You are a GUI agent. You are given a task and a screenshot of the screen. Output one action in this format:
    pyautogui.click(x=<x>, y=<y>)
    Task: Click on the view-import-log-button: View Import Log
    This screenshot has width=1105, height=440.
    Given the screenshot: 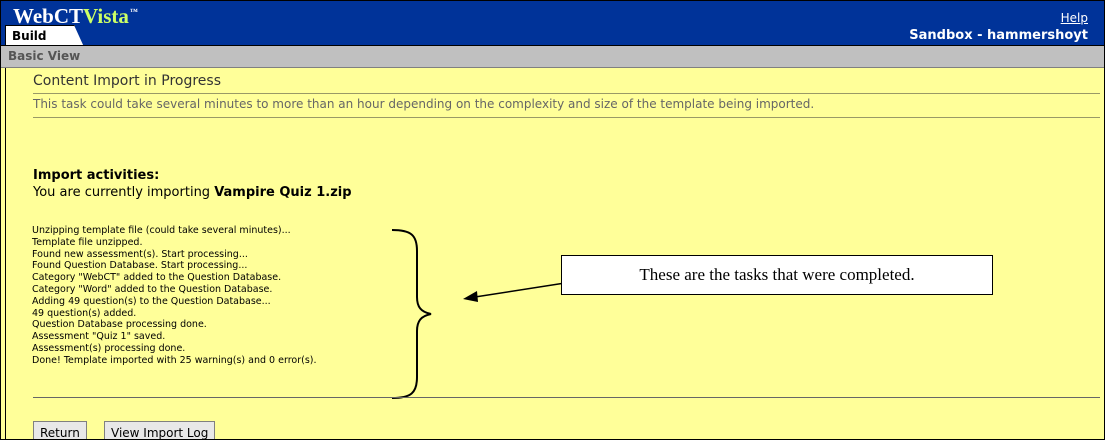 What is the action you would take?
    pyautogui.click(x=160, y=430)
    